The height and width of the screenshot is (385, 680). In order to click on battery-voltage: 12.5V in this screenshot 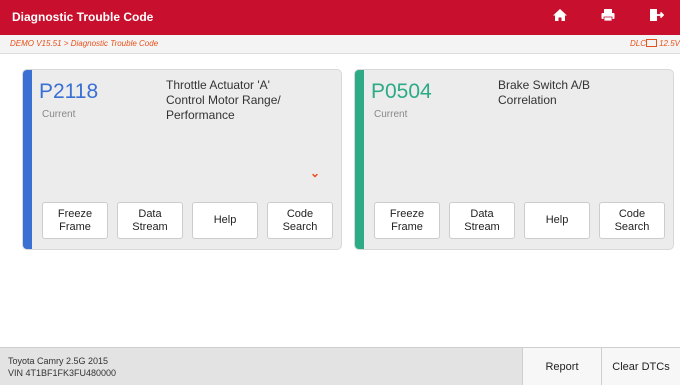, I will do `click(663, 43)`.